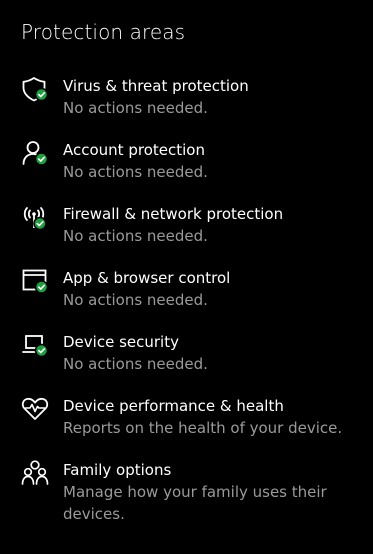 The width and height of the screenshot is (373, 554). Describe the element at coordinates (147, 278) in the screenshot. I see `item-label: App & browser control` at that location.